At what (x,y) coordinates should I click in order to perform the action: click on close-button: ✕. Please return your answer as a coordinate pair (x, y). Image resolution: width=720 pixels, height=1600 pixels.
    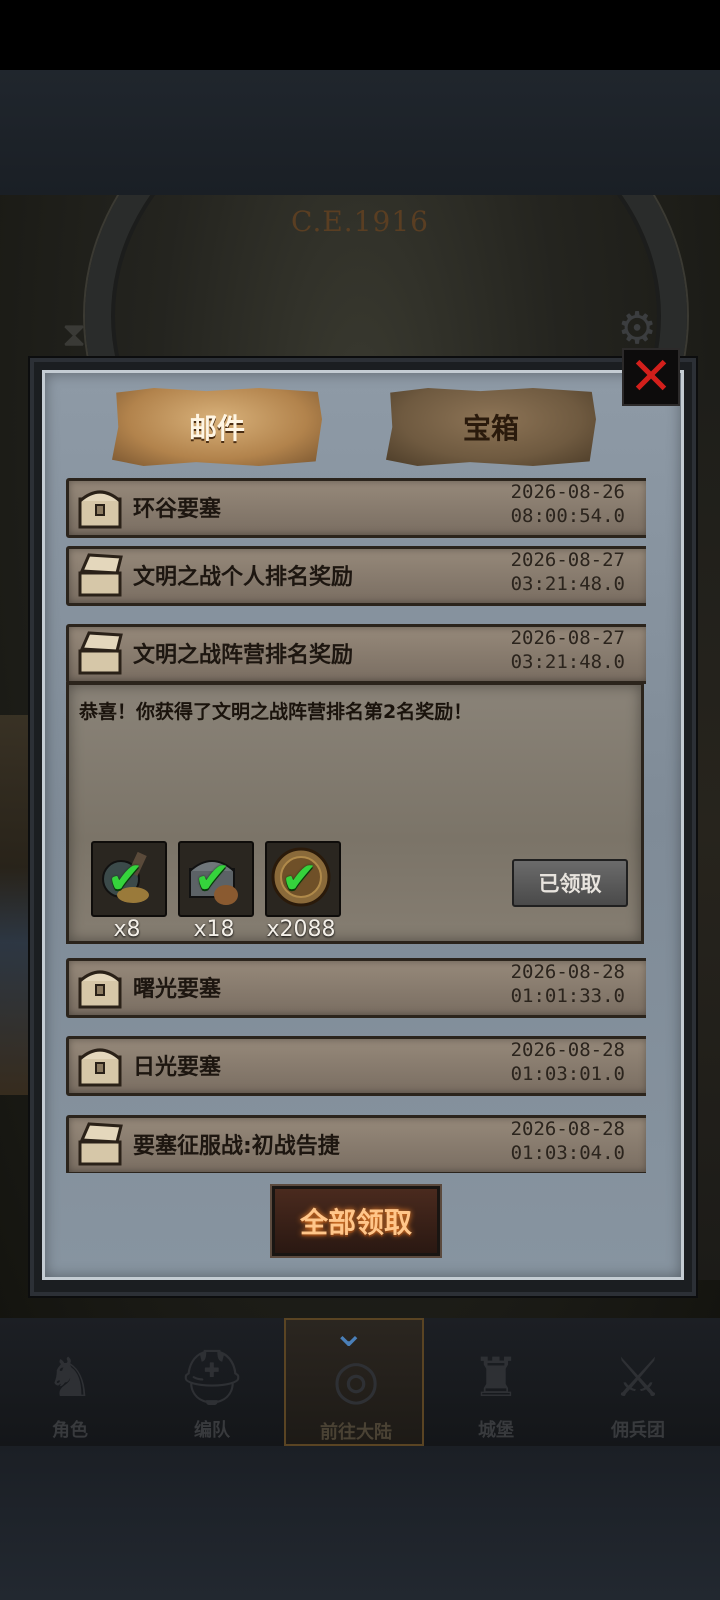
    Looking at the image, I should click on (651, 377).